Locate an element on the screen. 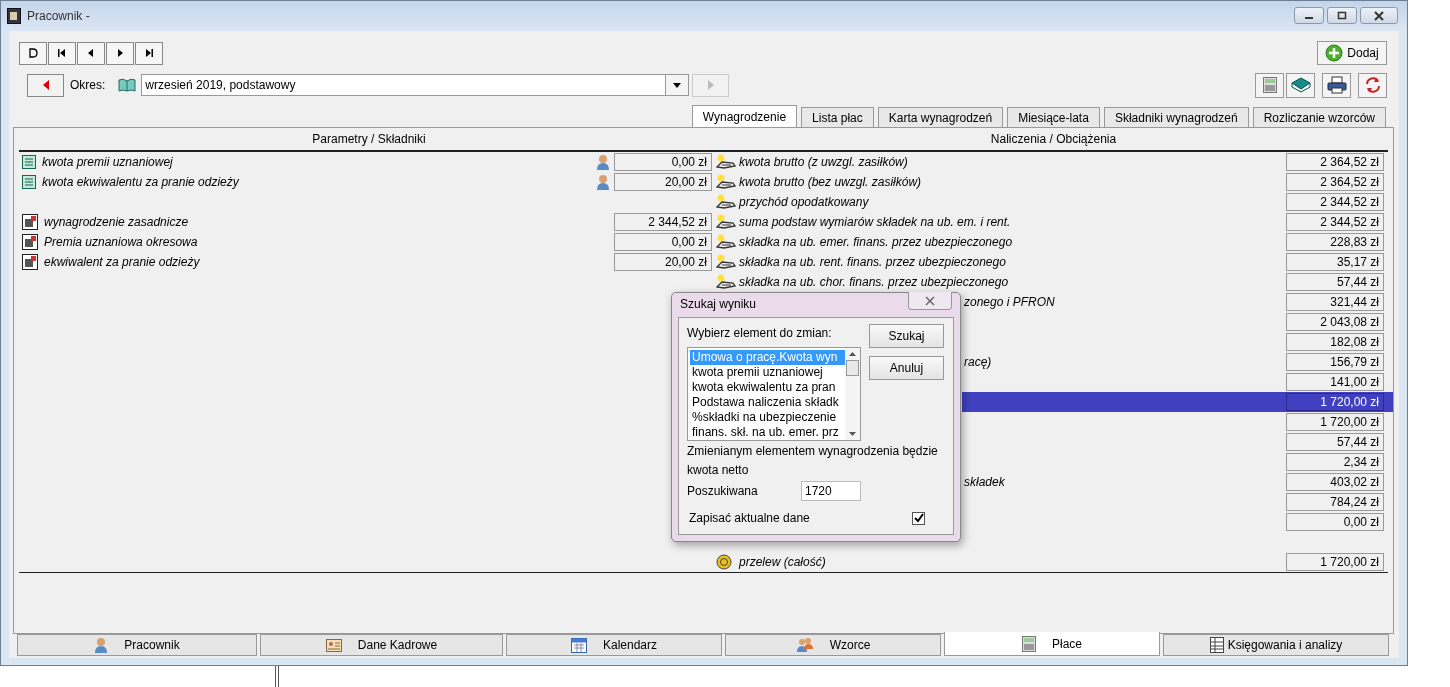 The image size is (1450, 687). person-icon is located at coordinates (603, 182).